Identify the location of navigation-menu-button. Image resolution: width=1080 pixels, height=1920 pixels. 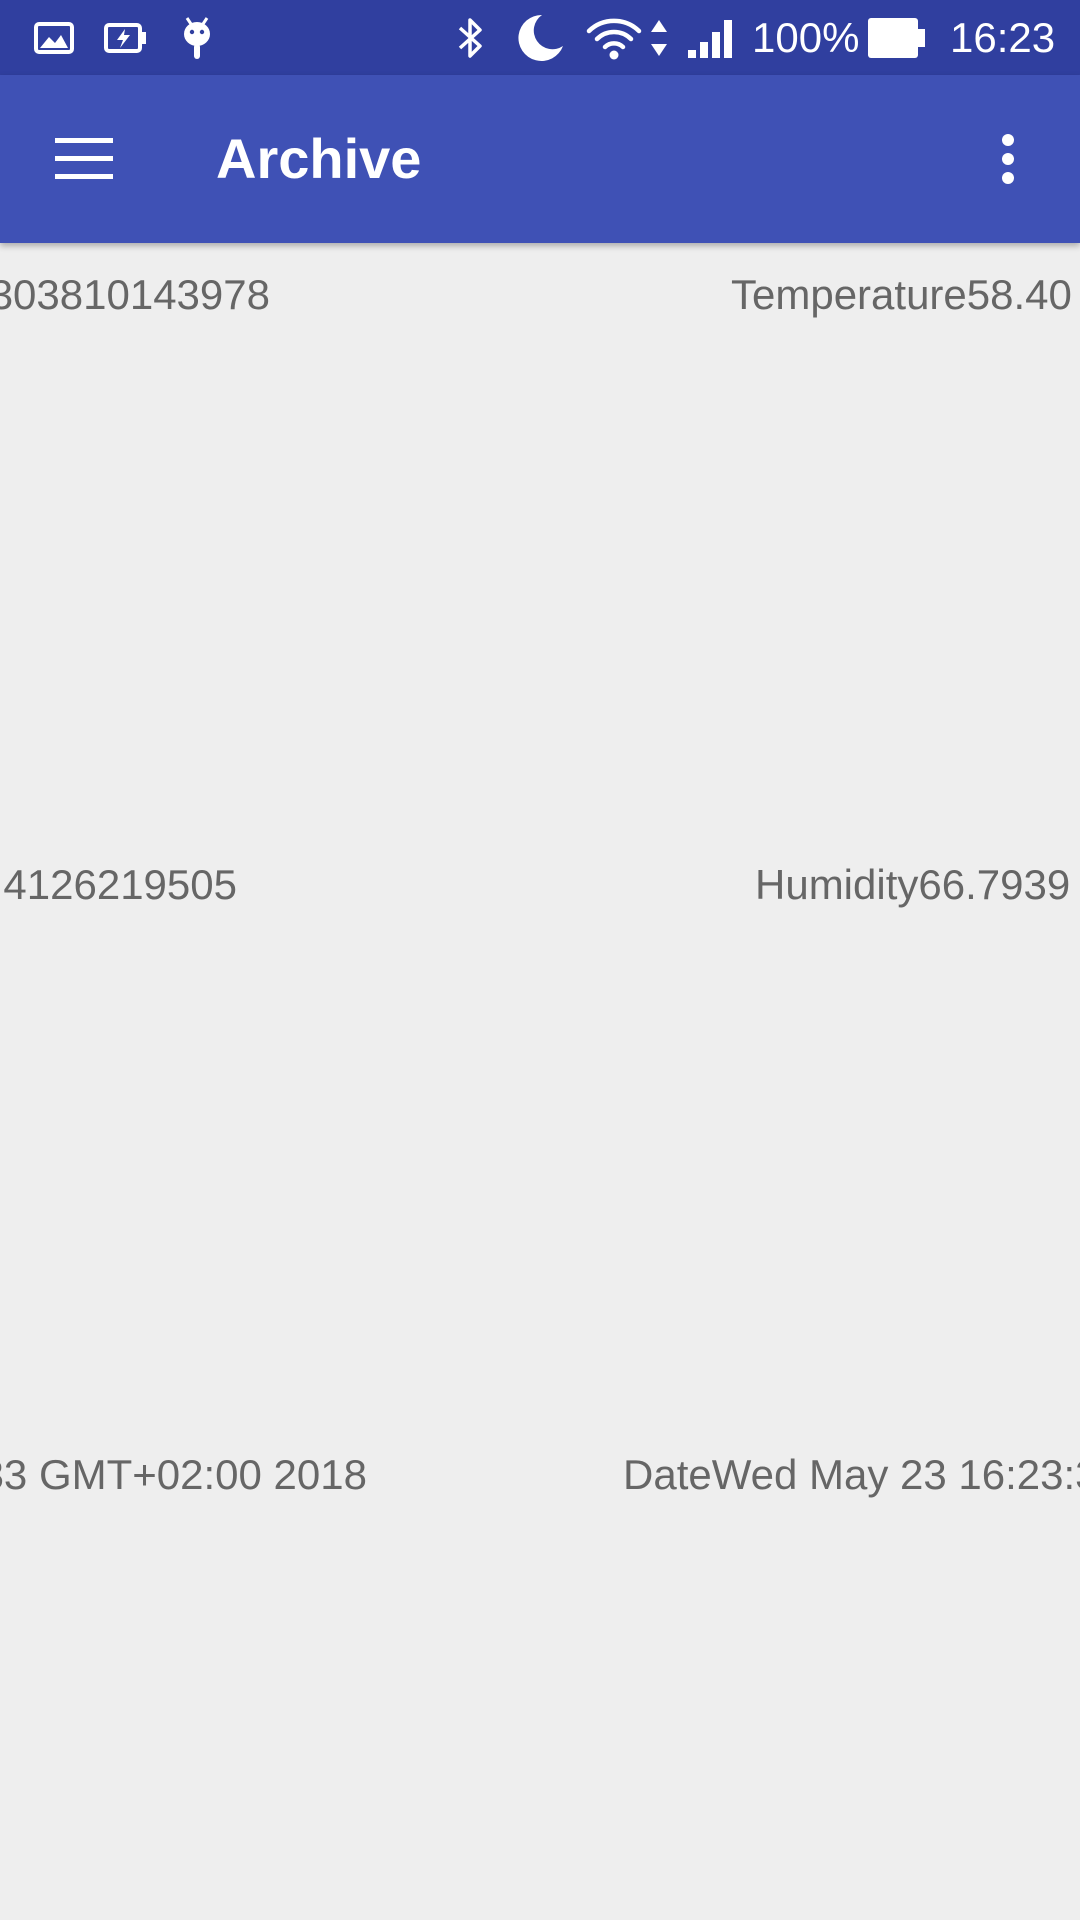
(84, 159).